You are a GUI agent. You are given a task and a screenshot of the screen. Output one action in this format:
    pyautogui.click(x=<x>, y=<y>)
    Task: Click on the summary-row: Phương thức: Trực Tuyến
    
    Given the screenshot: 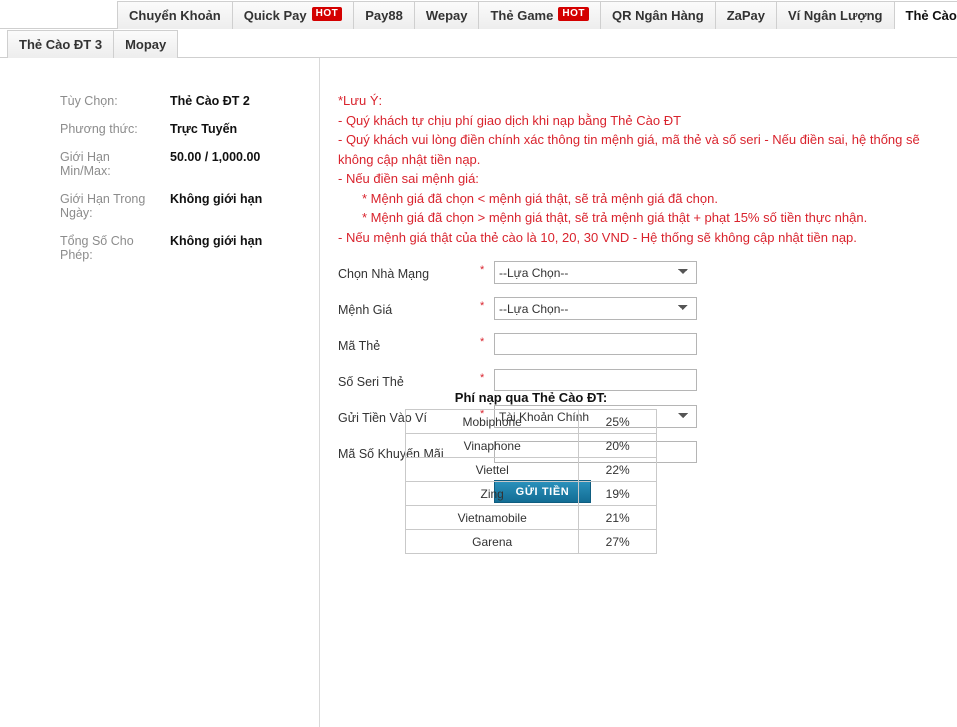 What is the action you would take?
    pyautogui.click(x=185, y=132)
    